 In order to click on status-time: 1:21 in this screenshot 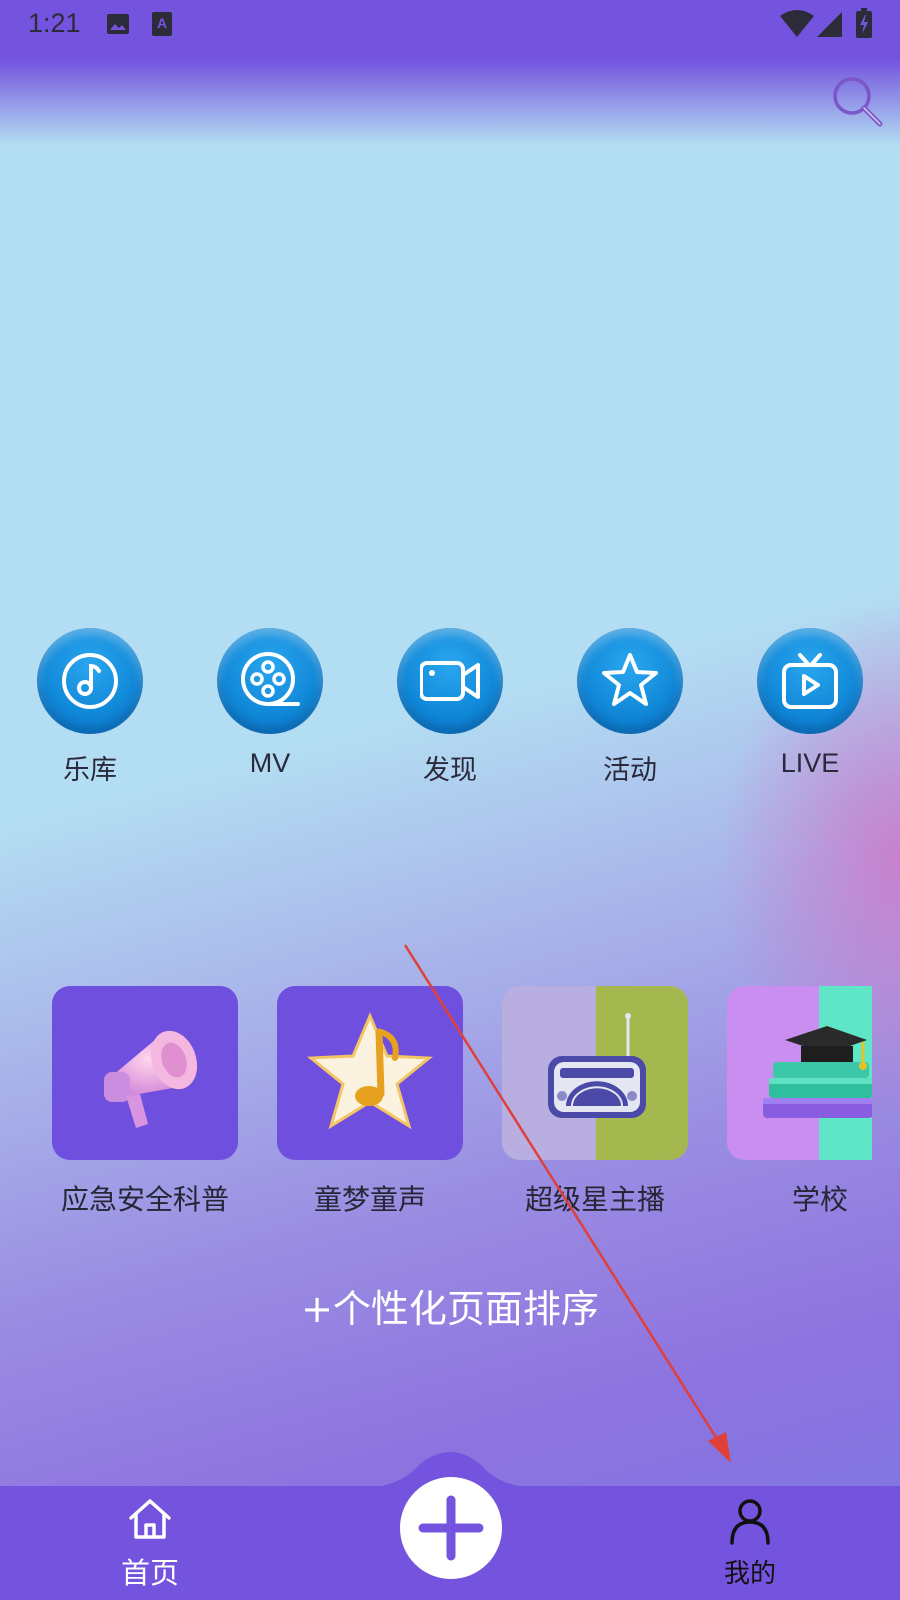, I will do `click(54, 23)`.